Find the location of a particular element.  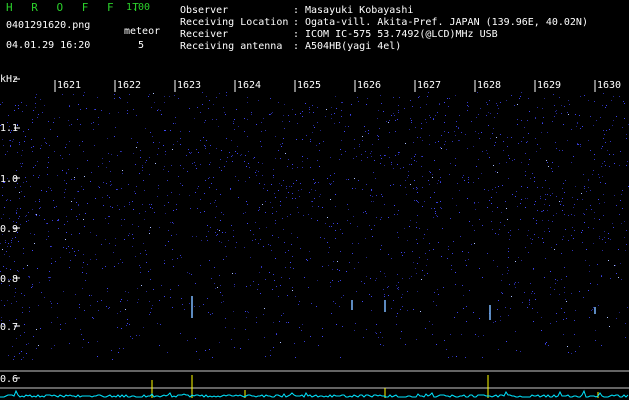

time-label-1629: 1629 is located at coordinates (549, 85).